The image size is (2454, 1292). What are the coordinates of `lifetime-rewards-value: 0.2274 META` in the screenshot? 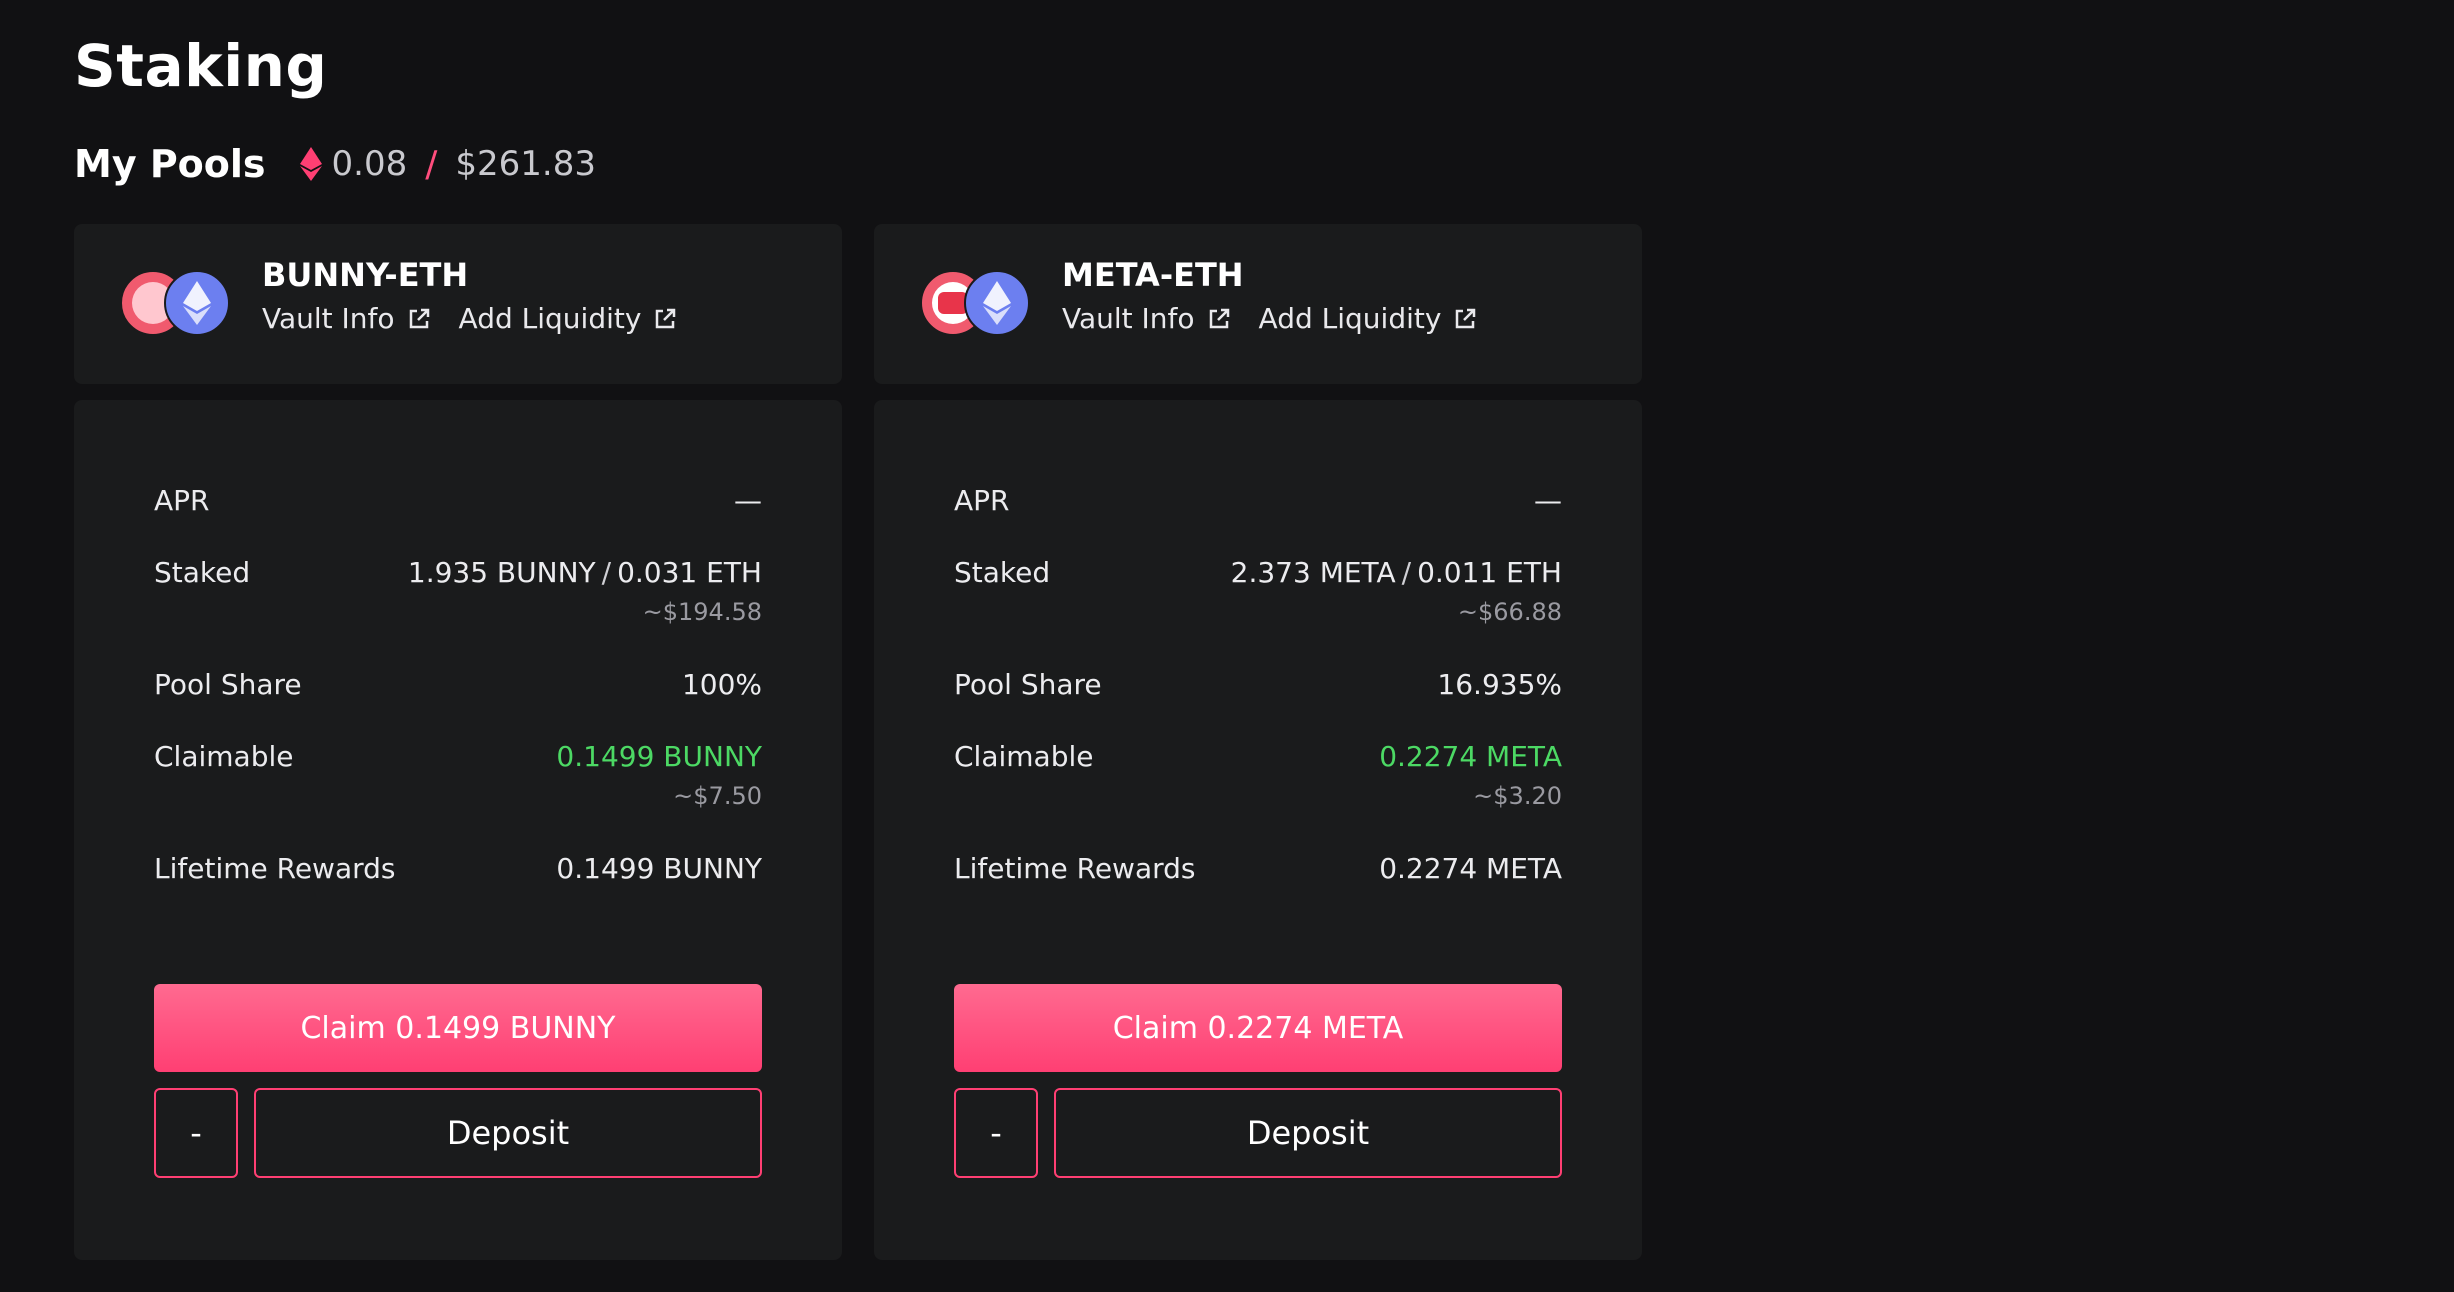 It's located at (1470, 868).